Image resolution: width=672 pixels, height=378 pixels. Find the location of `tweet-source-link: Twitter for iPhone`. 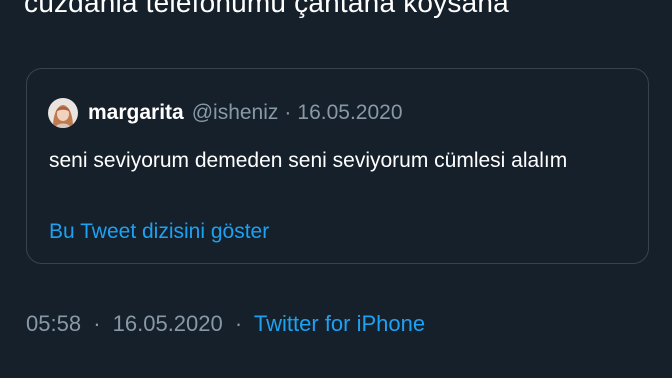

tweet-source-link: Twitter for iPhone is located at coordinates (339, 323).